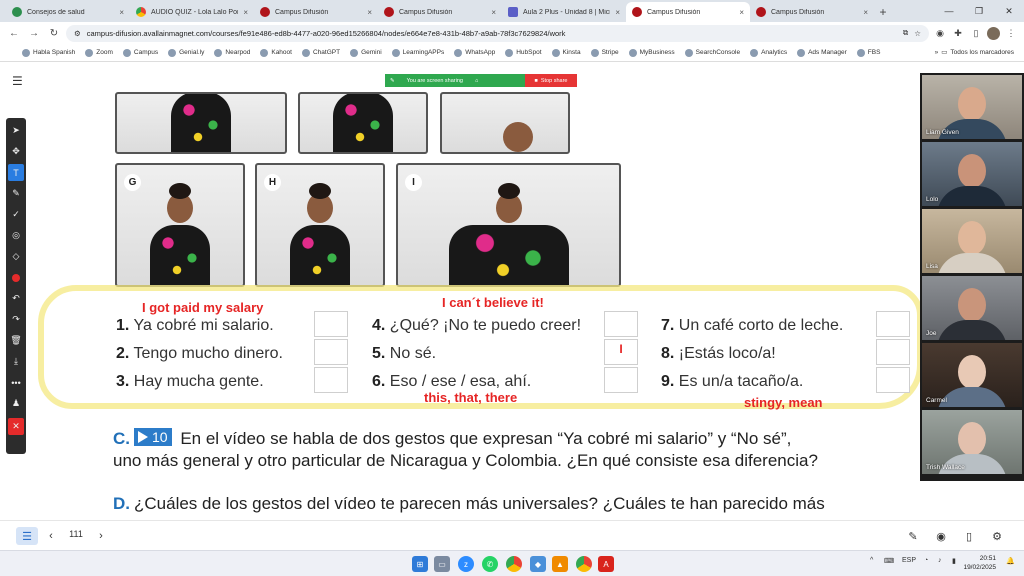  I want to click on view-icon: ◉, so click(941, 536).